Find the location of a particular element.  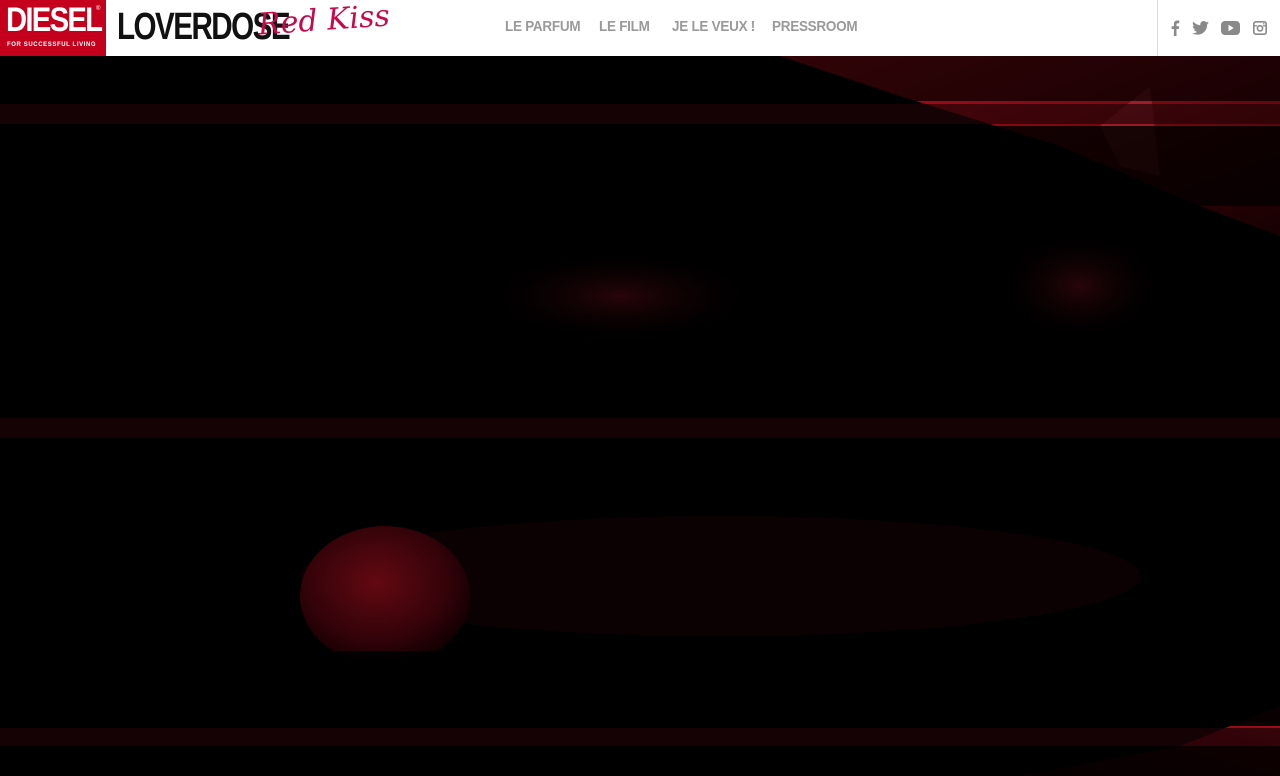

nav-item-je-le-veux: JE LE VEUX ! is located at coordinates (713, 26).